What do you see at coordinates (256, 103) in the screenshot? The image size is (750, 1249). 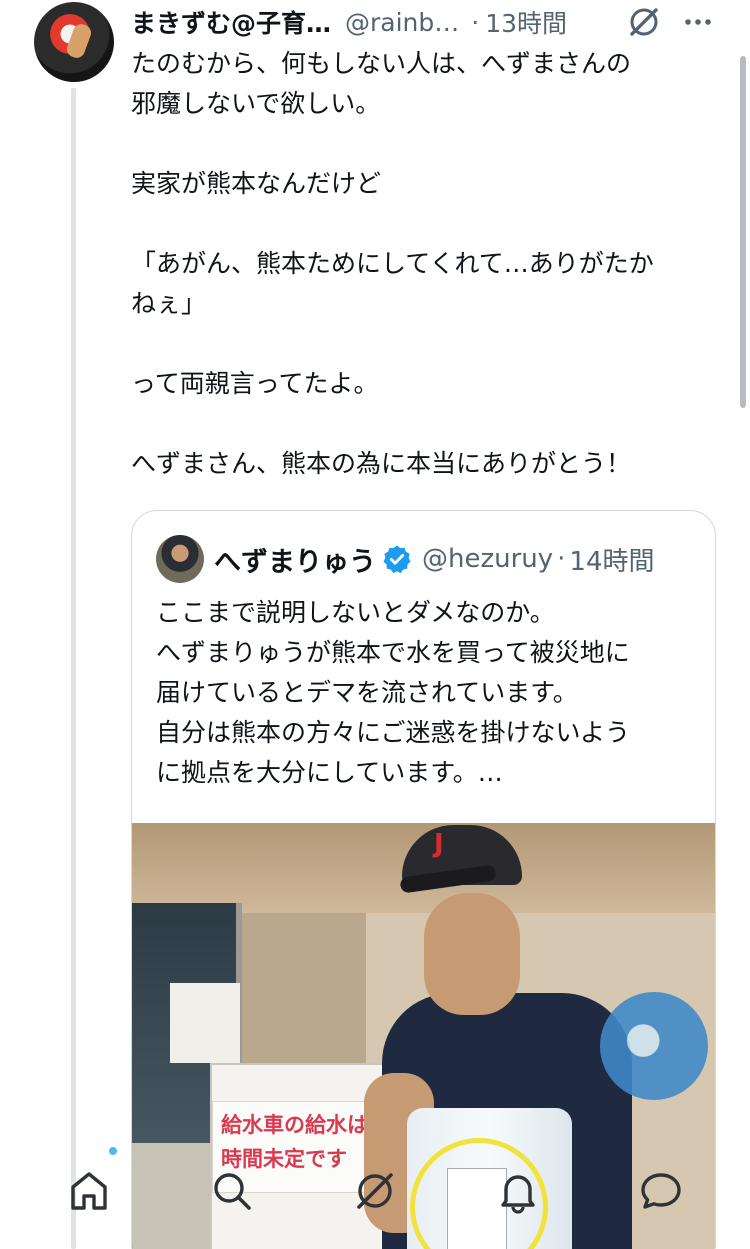 I see `tweet-text-line: 邪魔しないで欲しい。` at bounding box center [256, 103].